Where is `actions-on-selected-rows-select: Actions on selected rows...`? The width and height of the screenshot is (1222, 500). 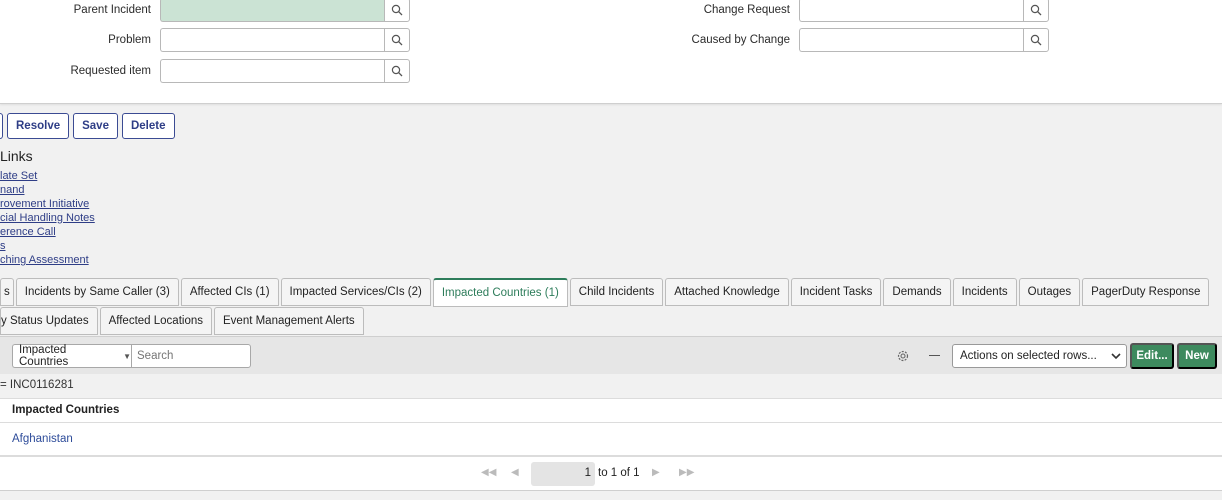 actions-on-selected-rows-select: Actions on selected rows... is located at coordinates (1039, 356).